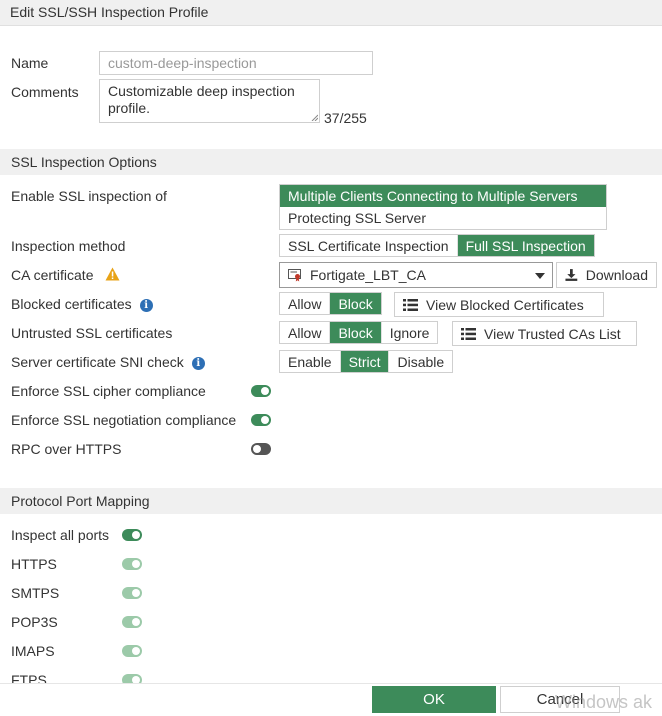 Image resolution: width=662 pixels, height=716 pixels. What do you see at coordinates (331, 13) in the screenshot?
I see `dialog-title: Edit SSL/SSH Inspection Profile` at bounding box center [331, 13].